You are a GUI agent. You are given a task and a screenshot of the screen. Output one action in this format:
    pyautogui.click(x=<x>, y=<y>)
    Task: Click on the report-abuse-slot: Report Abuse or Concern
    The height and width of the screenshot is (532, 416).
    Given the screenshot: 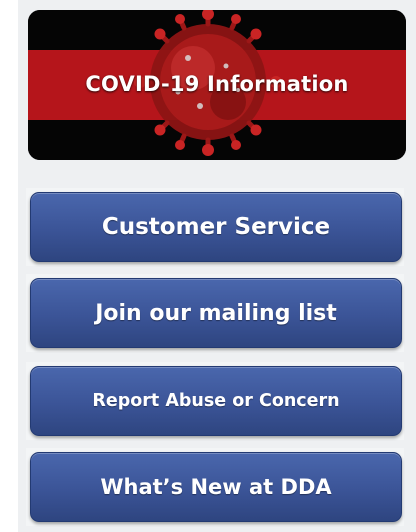 What is the action you would take?
    pyautogui.click(x=215, y=401)
    